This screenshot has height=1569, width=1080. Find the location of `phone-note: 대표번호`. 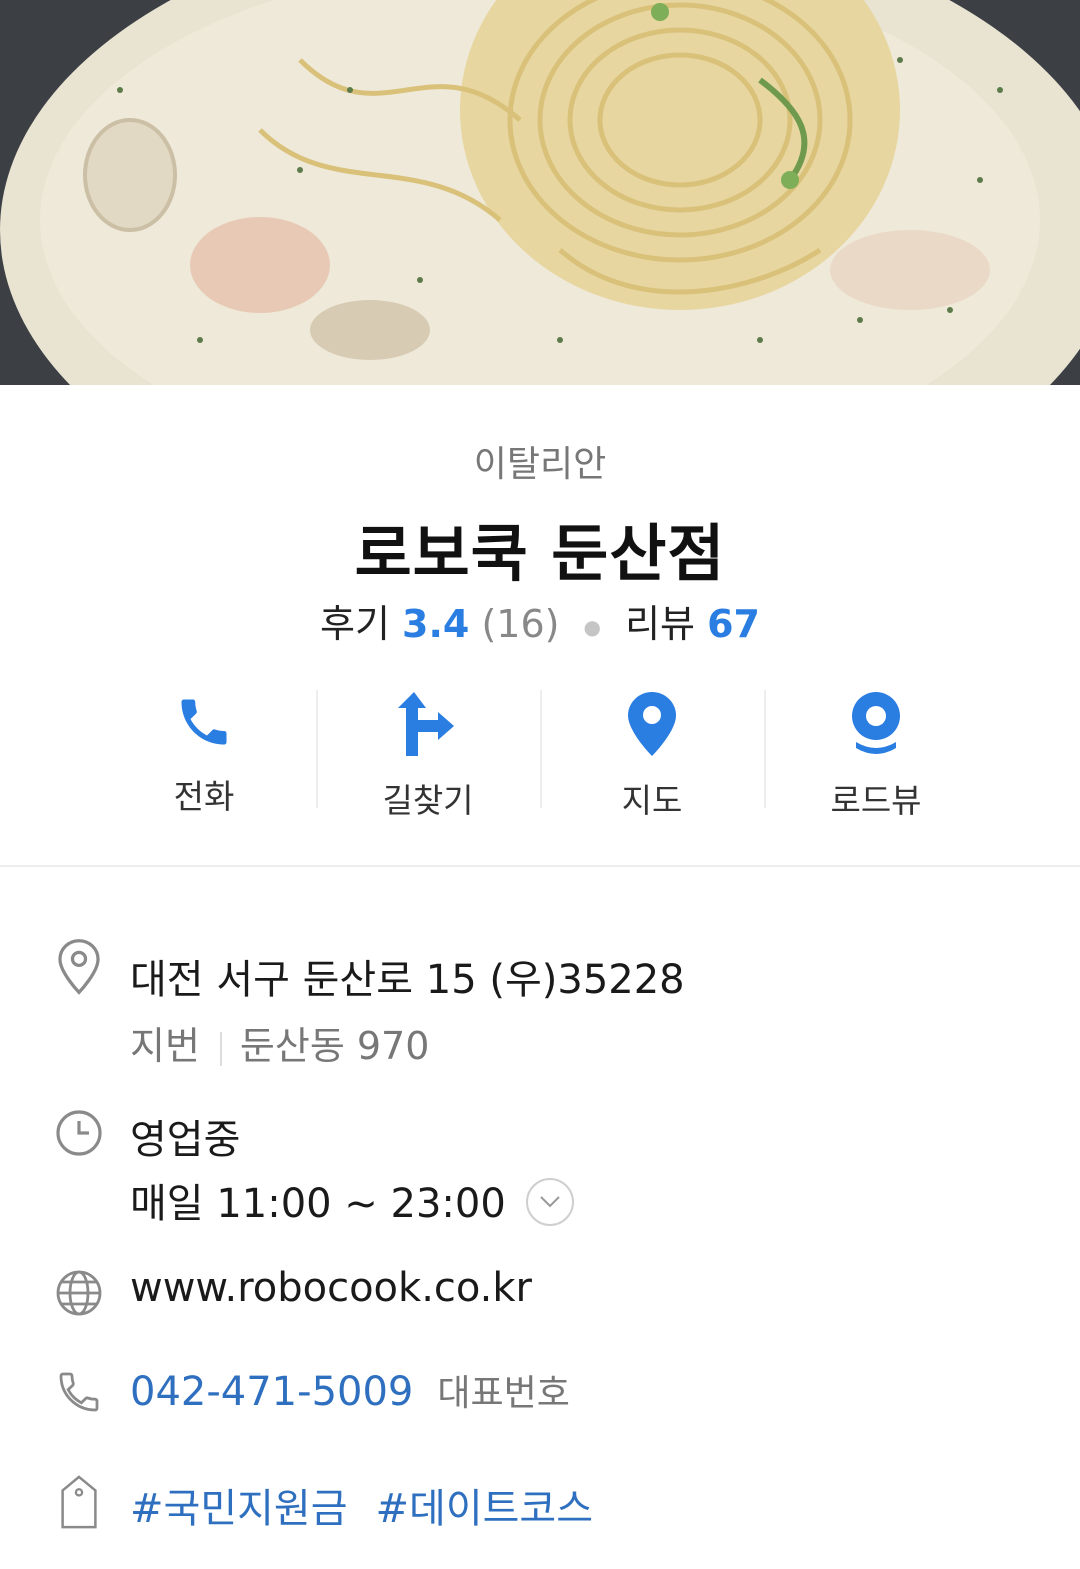

phone-note: 대표번호 is located at coordinates (503, 1393).